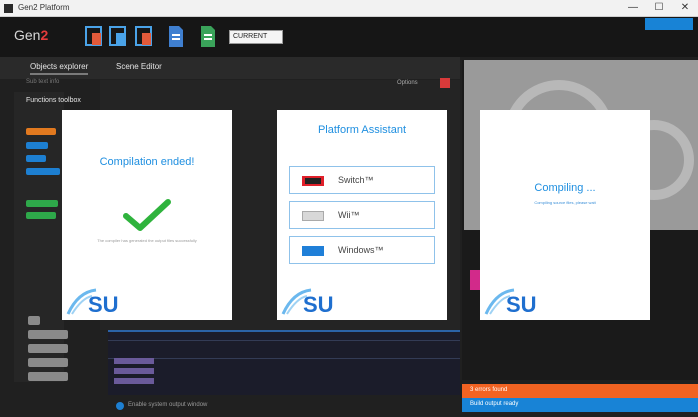 Image resolution: width=698 pixels, height=417 pixels. I want to click on platform-option-switch: Switch™, so click(362, 180).